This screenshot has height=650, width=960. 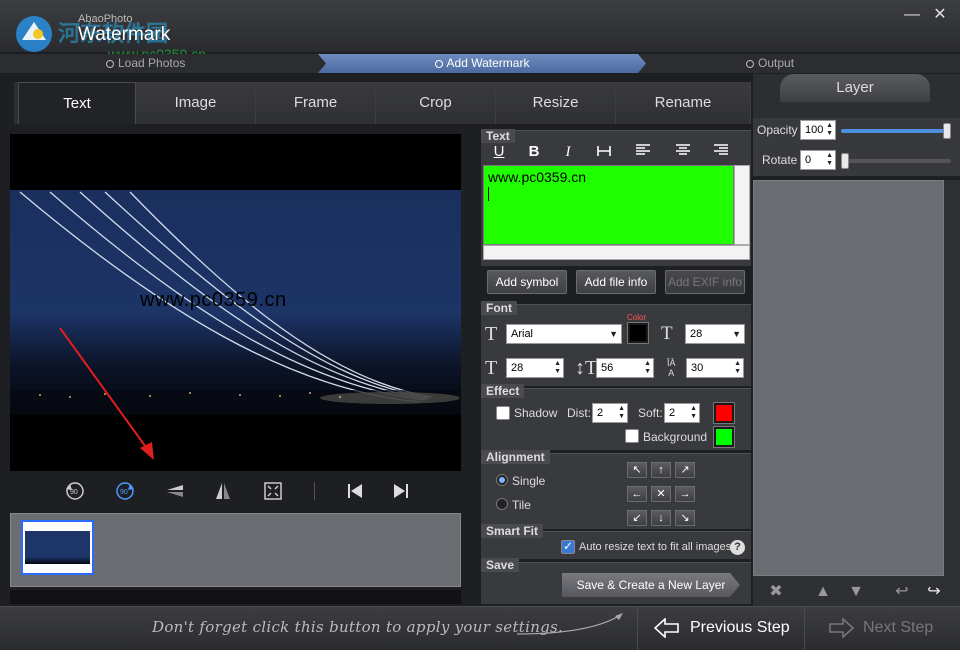 I want to click on strip-scrollbar, so click(x=235, y=597).